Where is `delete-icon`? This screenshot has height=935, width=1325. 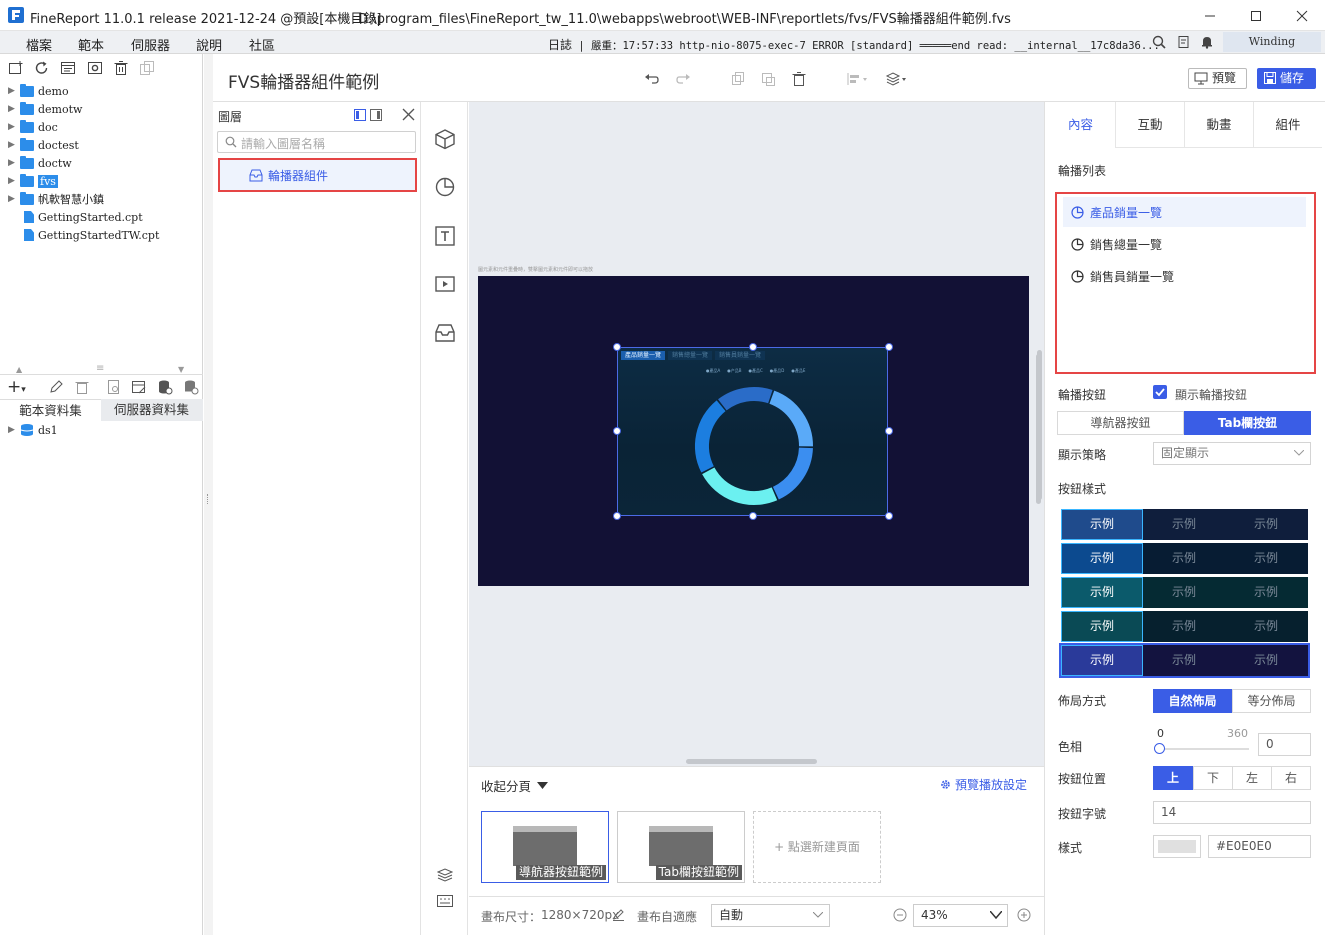 delete-icon is located at coordinates (121, 68).